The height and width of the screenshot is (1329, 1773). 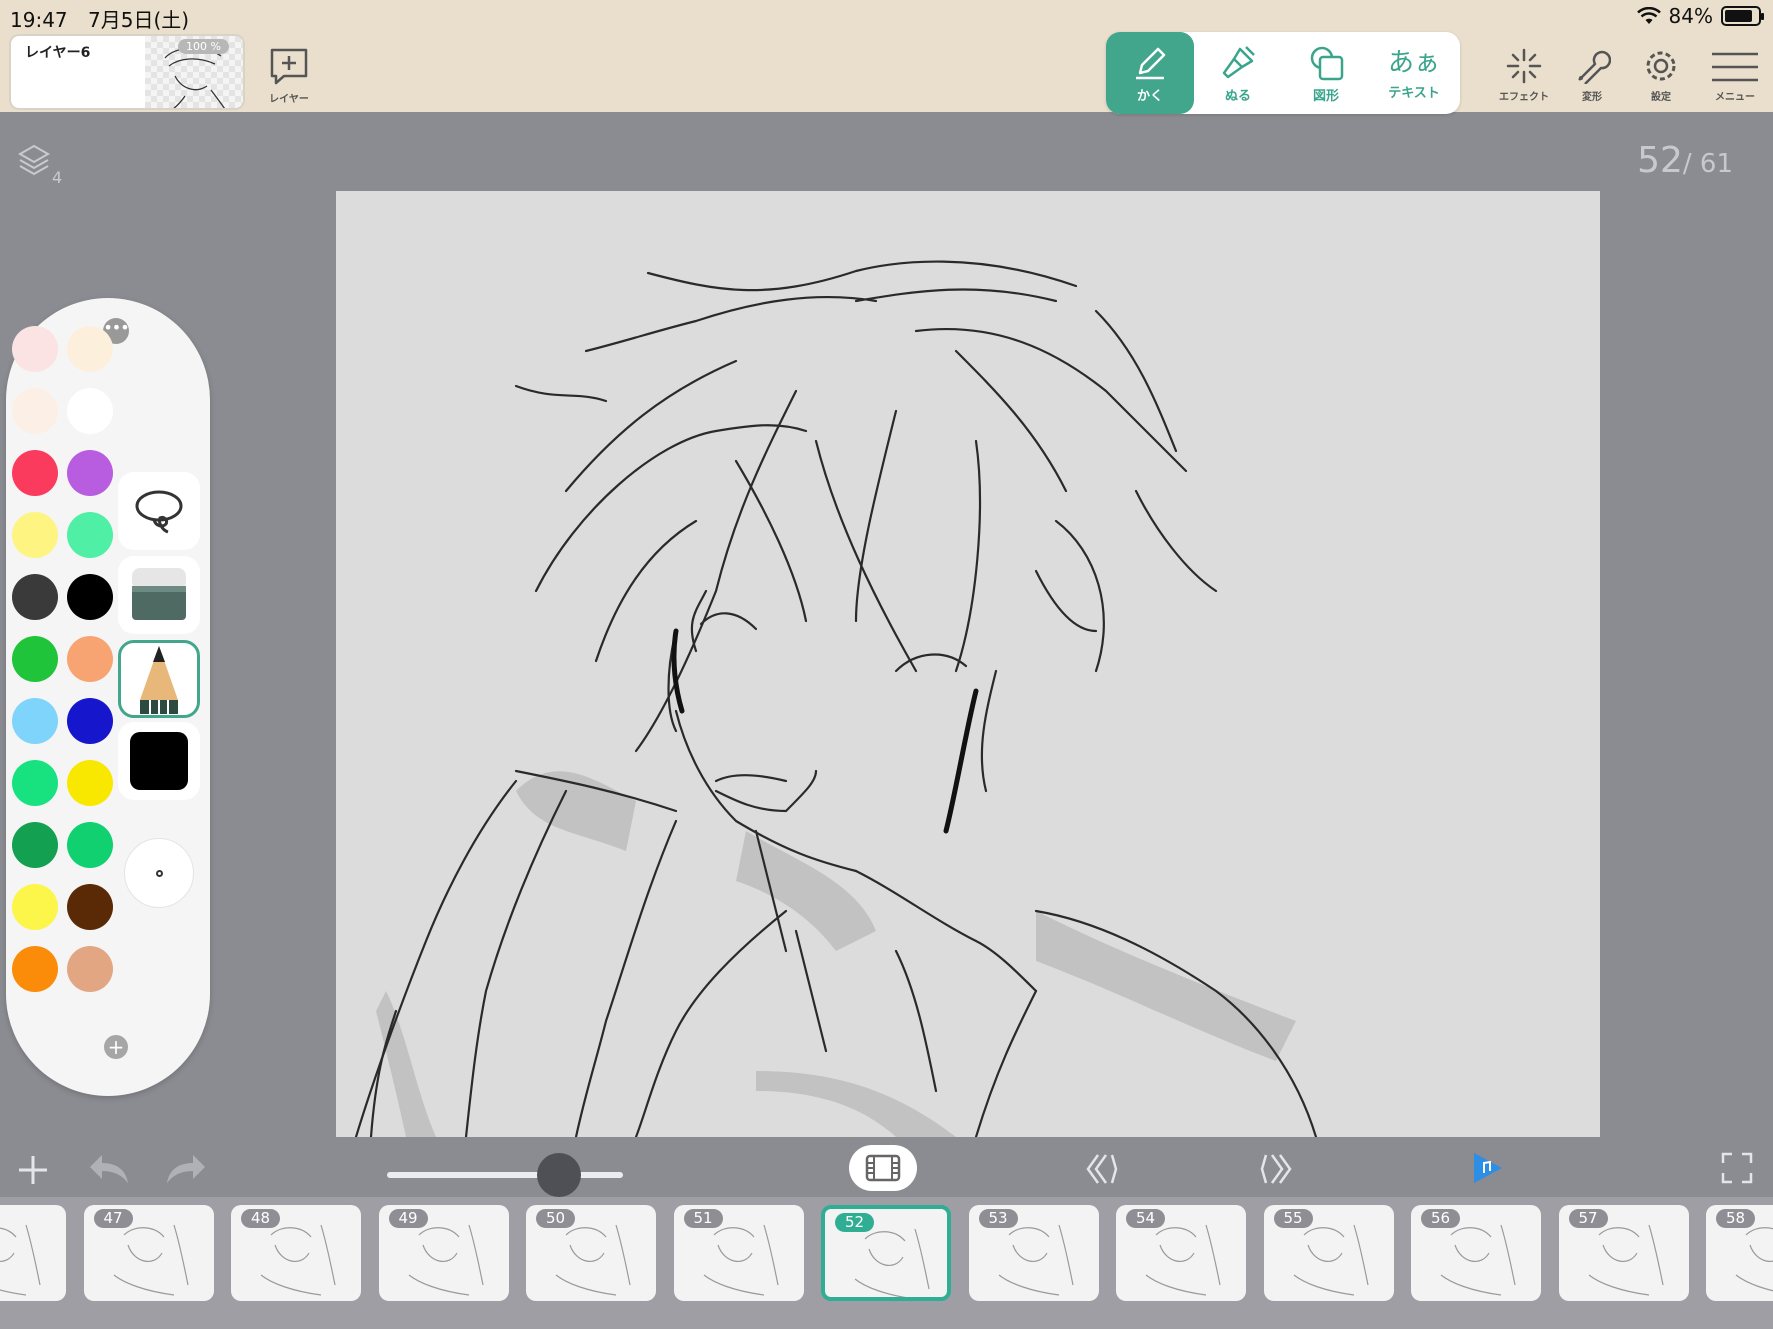 What do you see at coordinates (148, 1253) in the screenshot?
I see `frame-thumbnail: 47` at bounding box center [148, 1253].